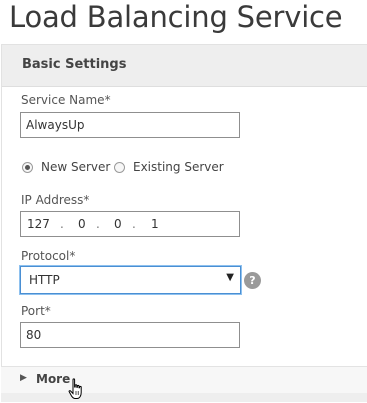 The width and height of the screenshot is (367, 403). I want to click on new-server-label: New Server, so click(75, 167).